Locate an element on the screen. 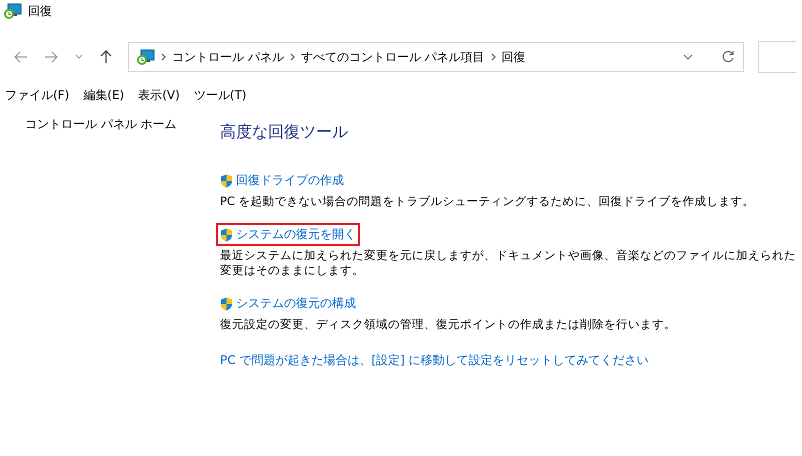  refresh-icon is located at coordinates (728, 57).